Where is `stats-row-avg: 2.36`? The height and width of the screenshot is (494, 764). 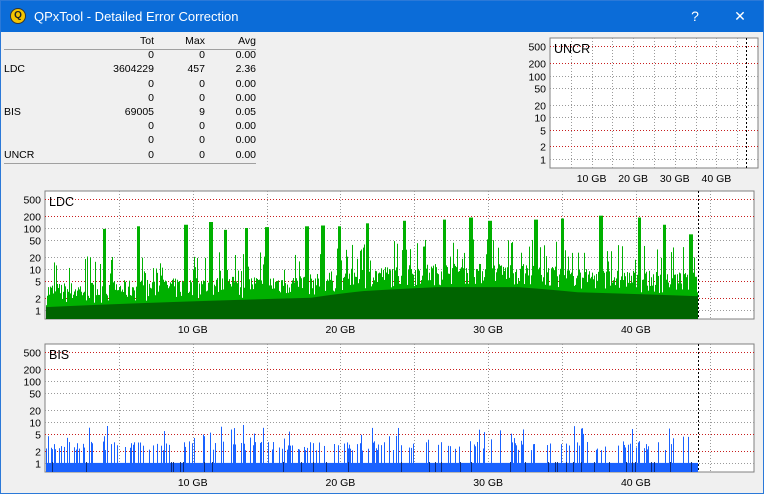 stats-row-avg: 2.36 is located at coordinates (245, 69).